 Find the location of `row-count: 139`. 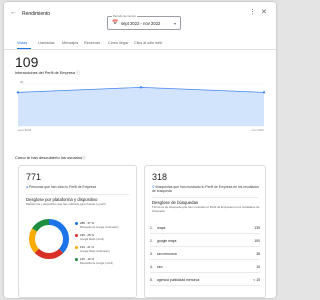

row-count: 139 is located at coordinates (257, 228).